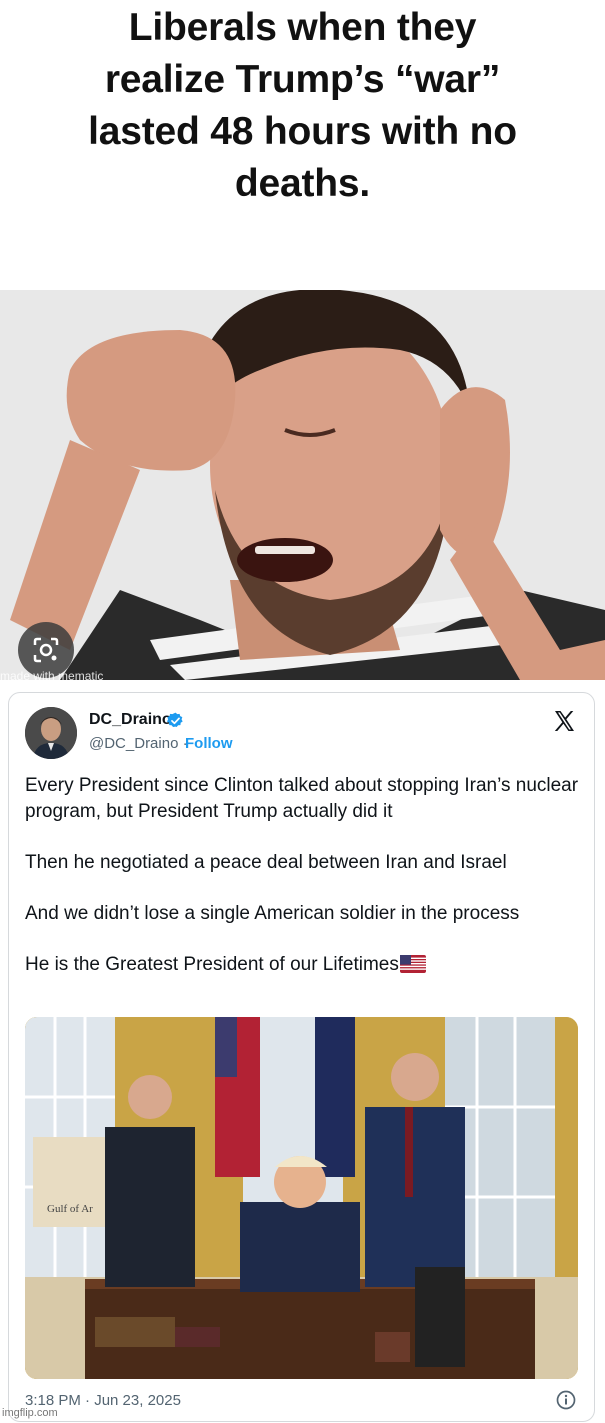 The width and height of the screenshot is (605, 1423). What do you see at coordinates (52, 676) in the screenshot?
I see `mematic-watermark: made with mematic` at bounding box center [52, 676].